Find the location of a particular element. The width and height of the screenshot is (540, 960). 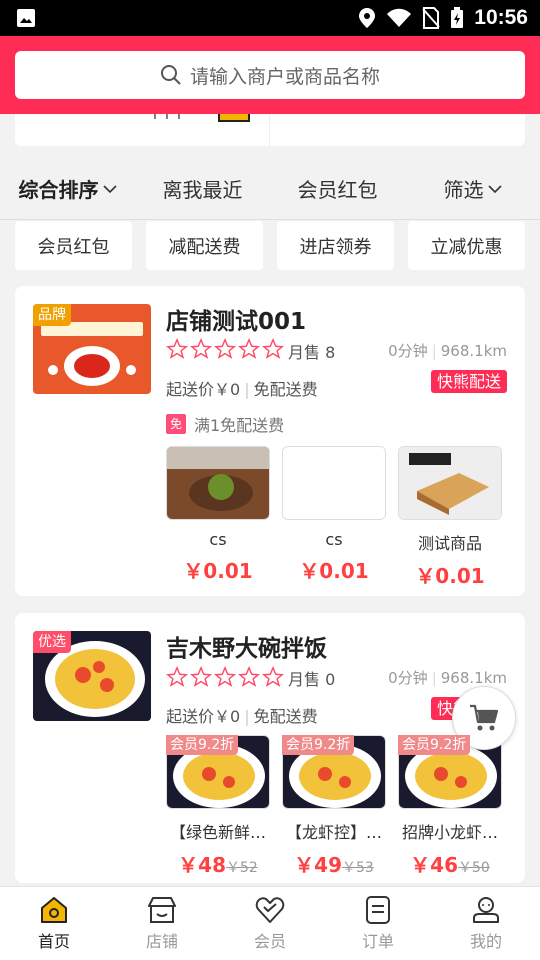

time-distance: 0分钟 | 968.1km is located at coordinates (447, 351).